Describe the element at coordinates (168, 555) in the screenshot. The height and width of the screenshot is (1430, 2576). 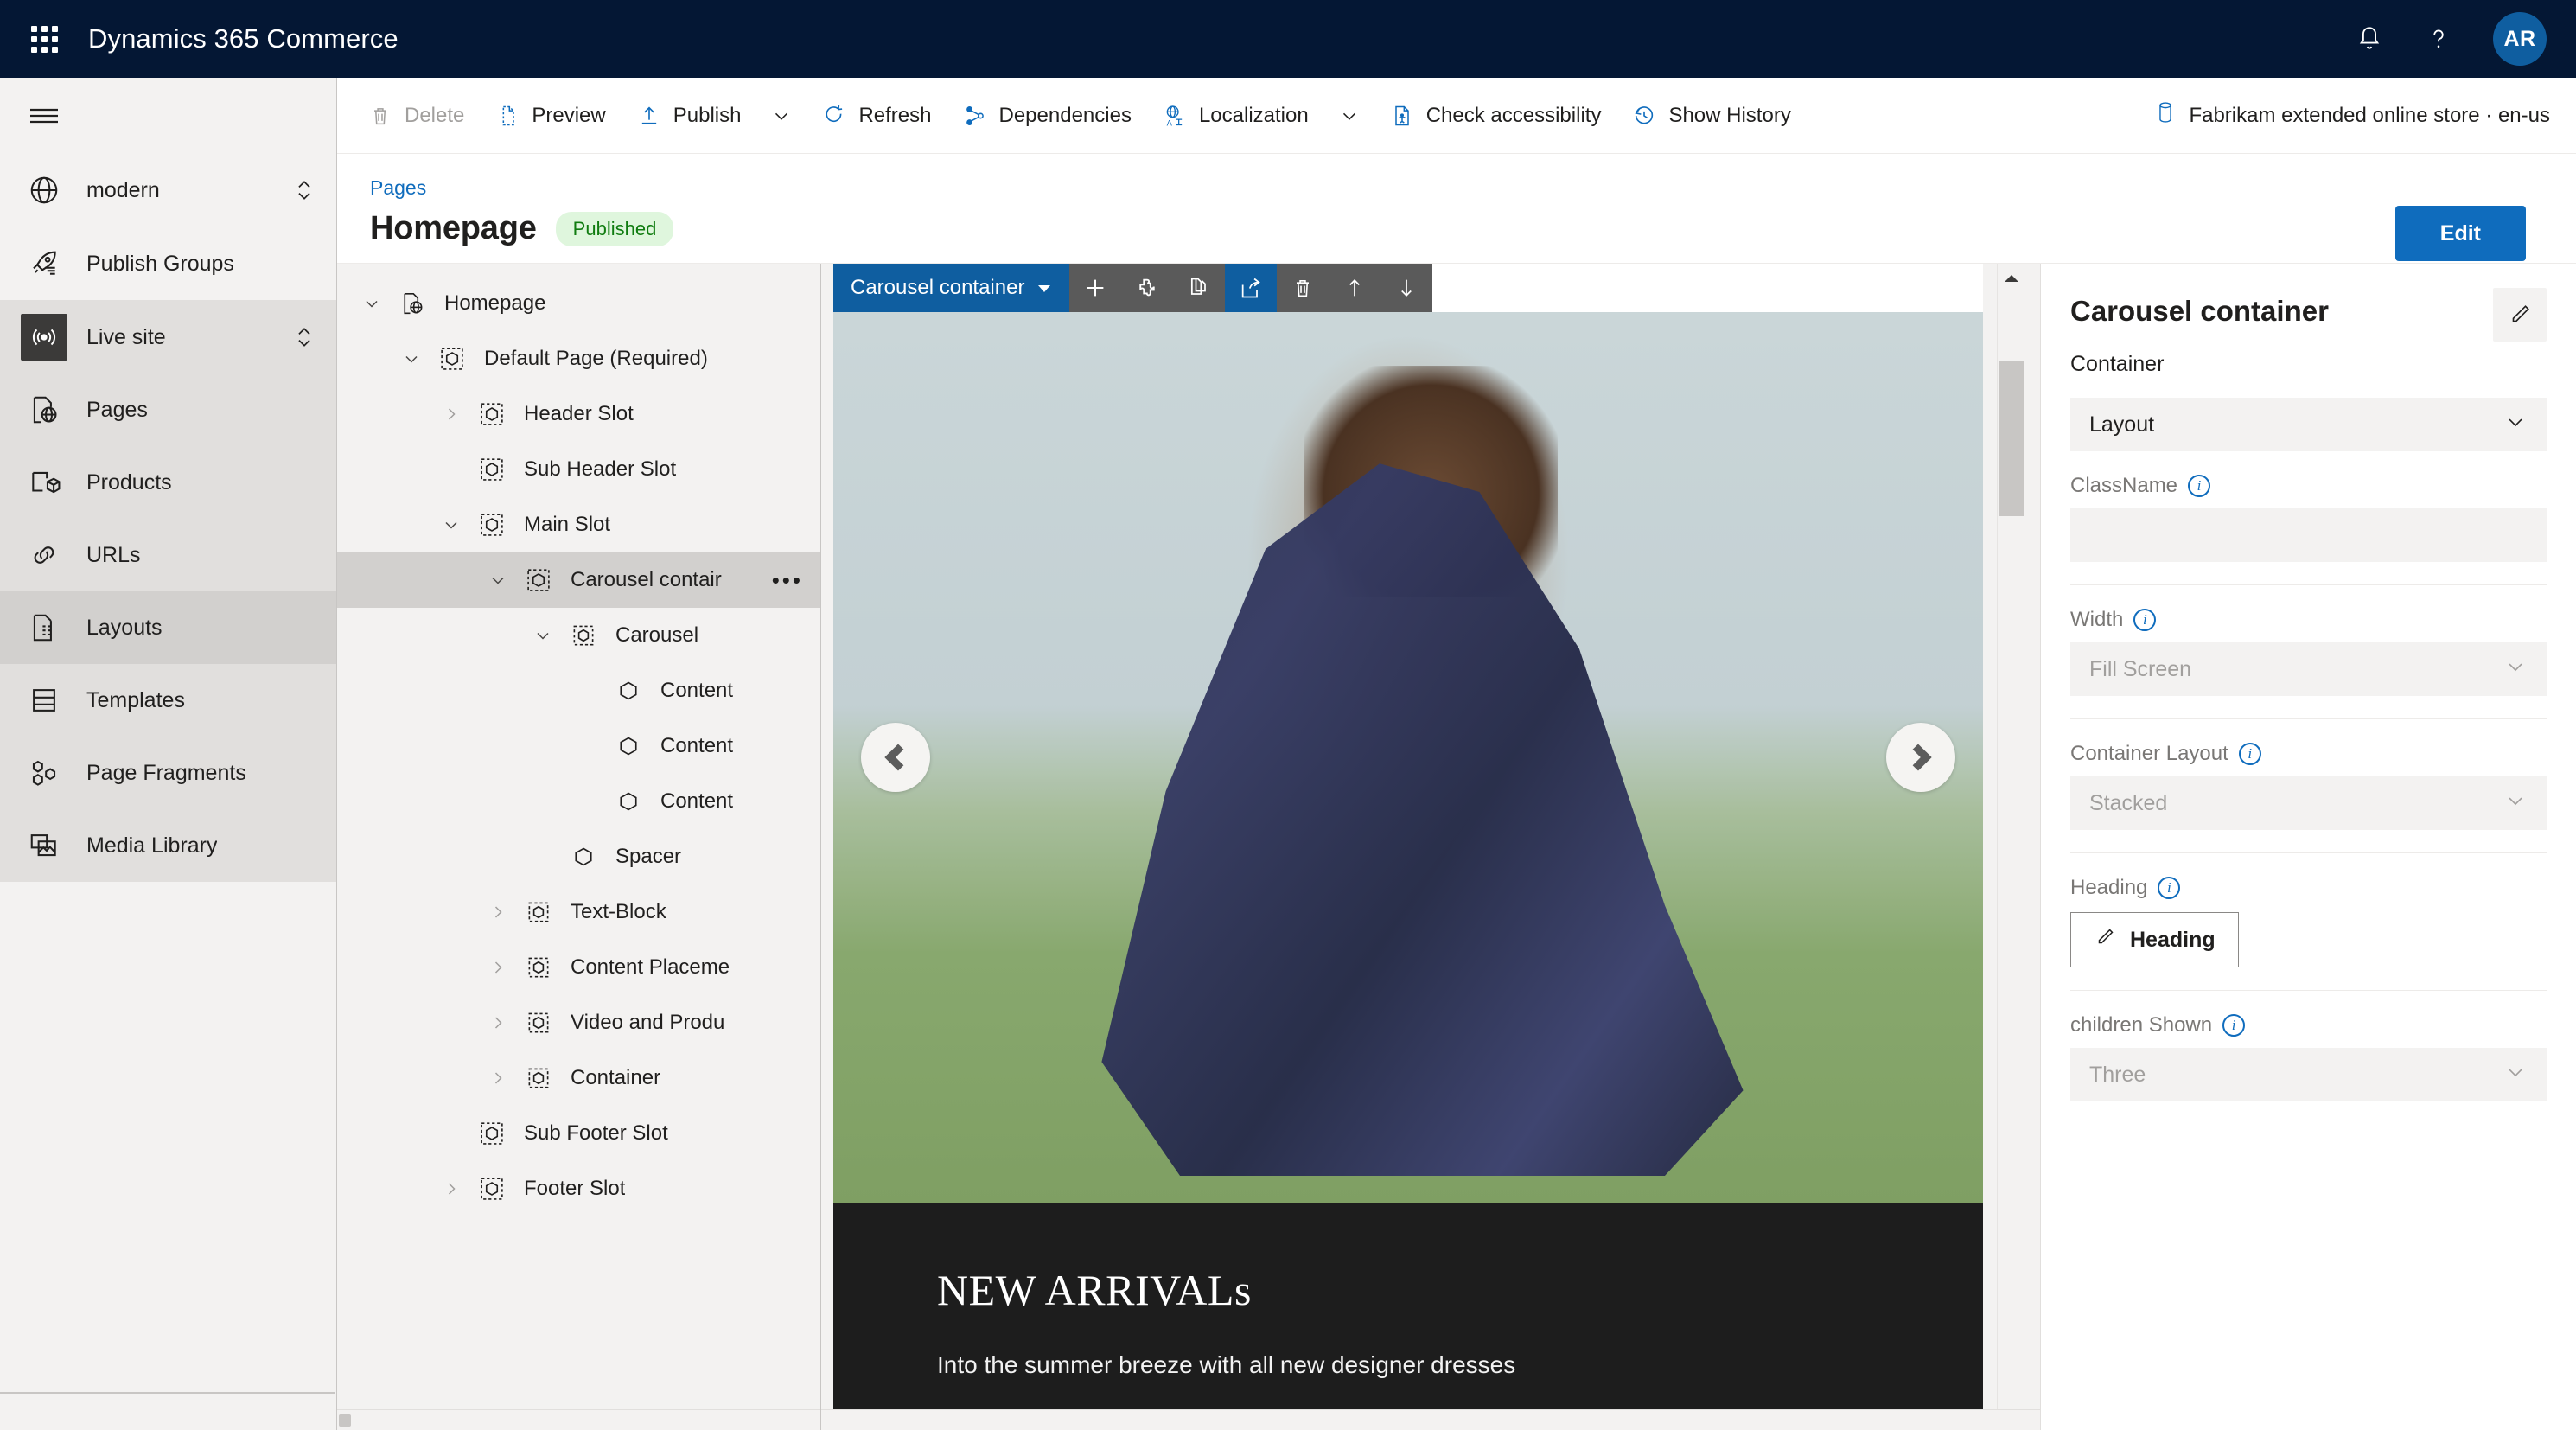
I see `sidebar-item-urls: URLs` at that location.